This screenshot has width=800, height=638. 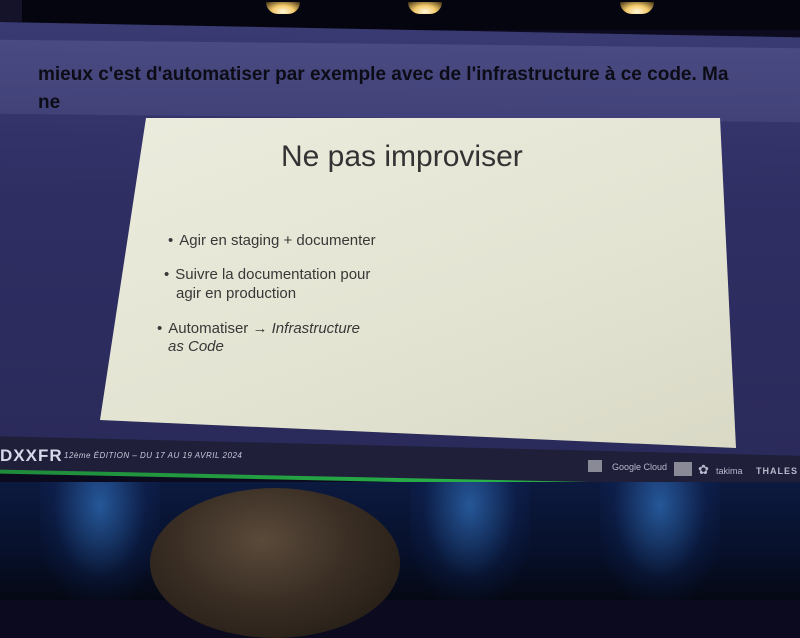 I want to click on bullet-item: • Agir en staging + documenter, so click(x=272, y=240).